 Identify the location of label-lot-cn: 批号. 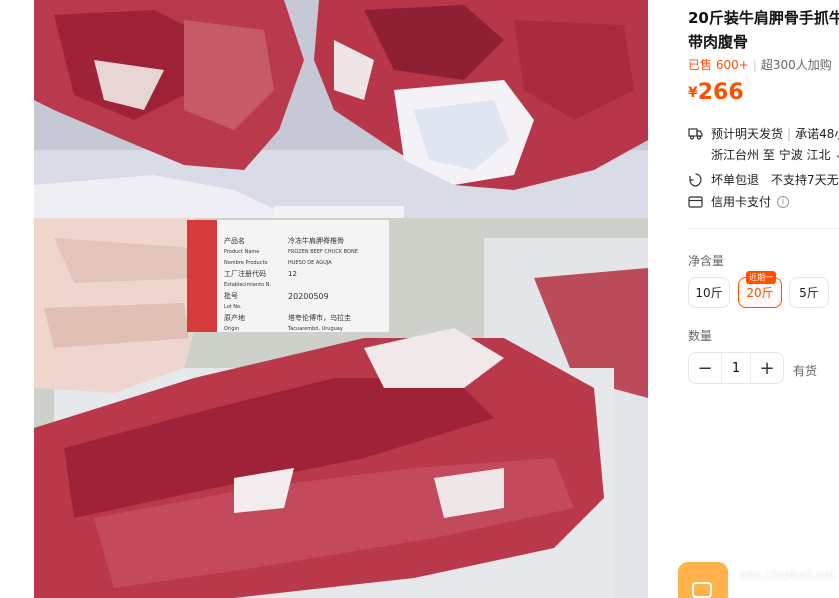
(231, 296).